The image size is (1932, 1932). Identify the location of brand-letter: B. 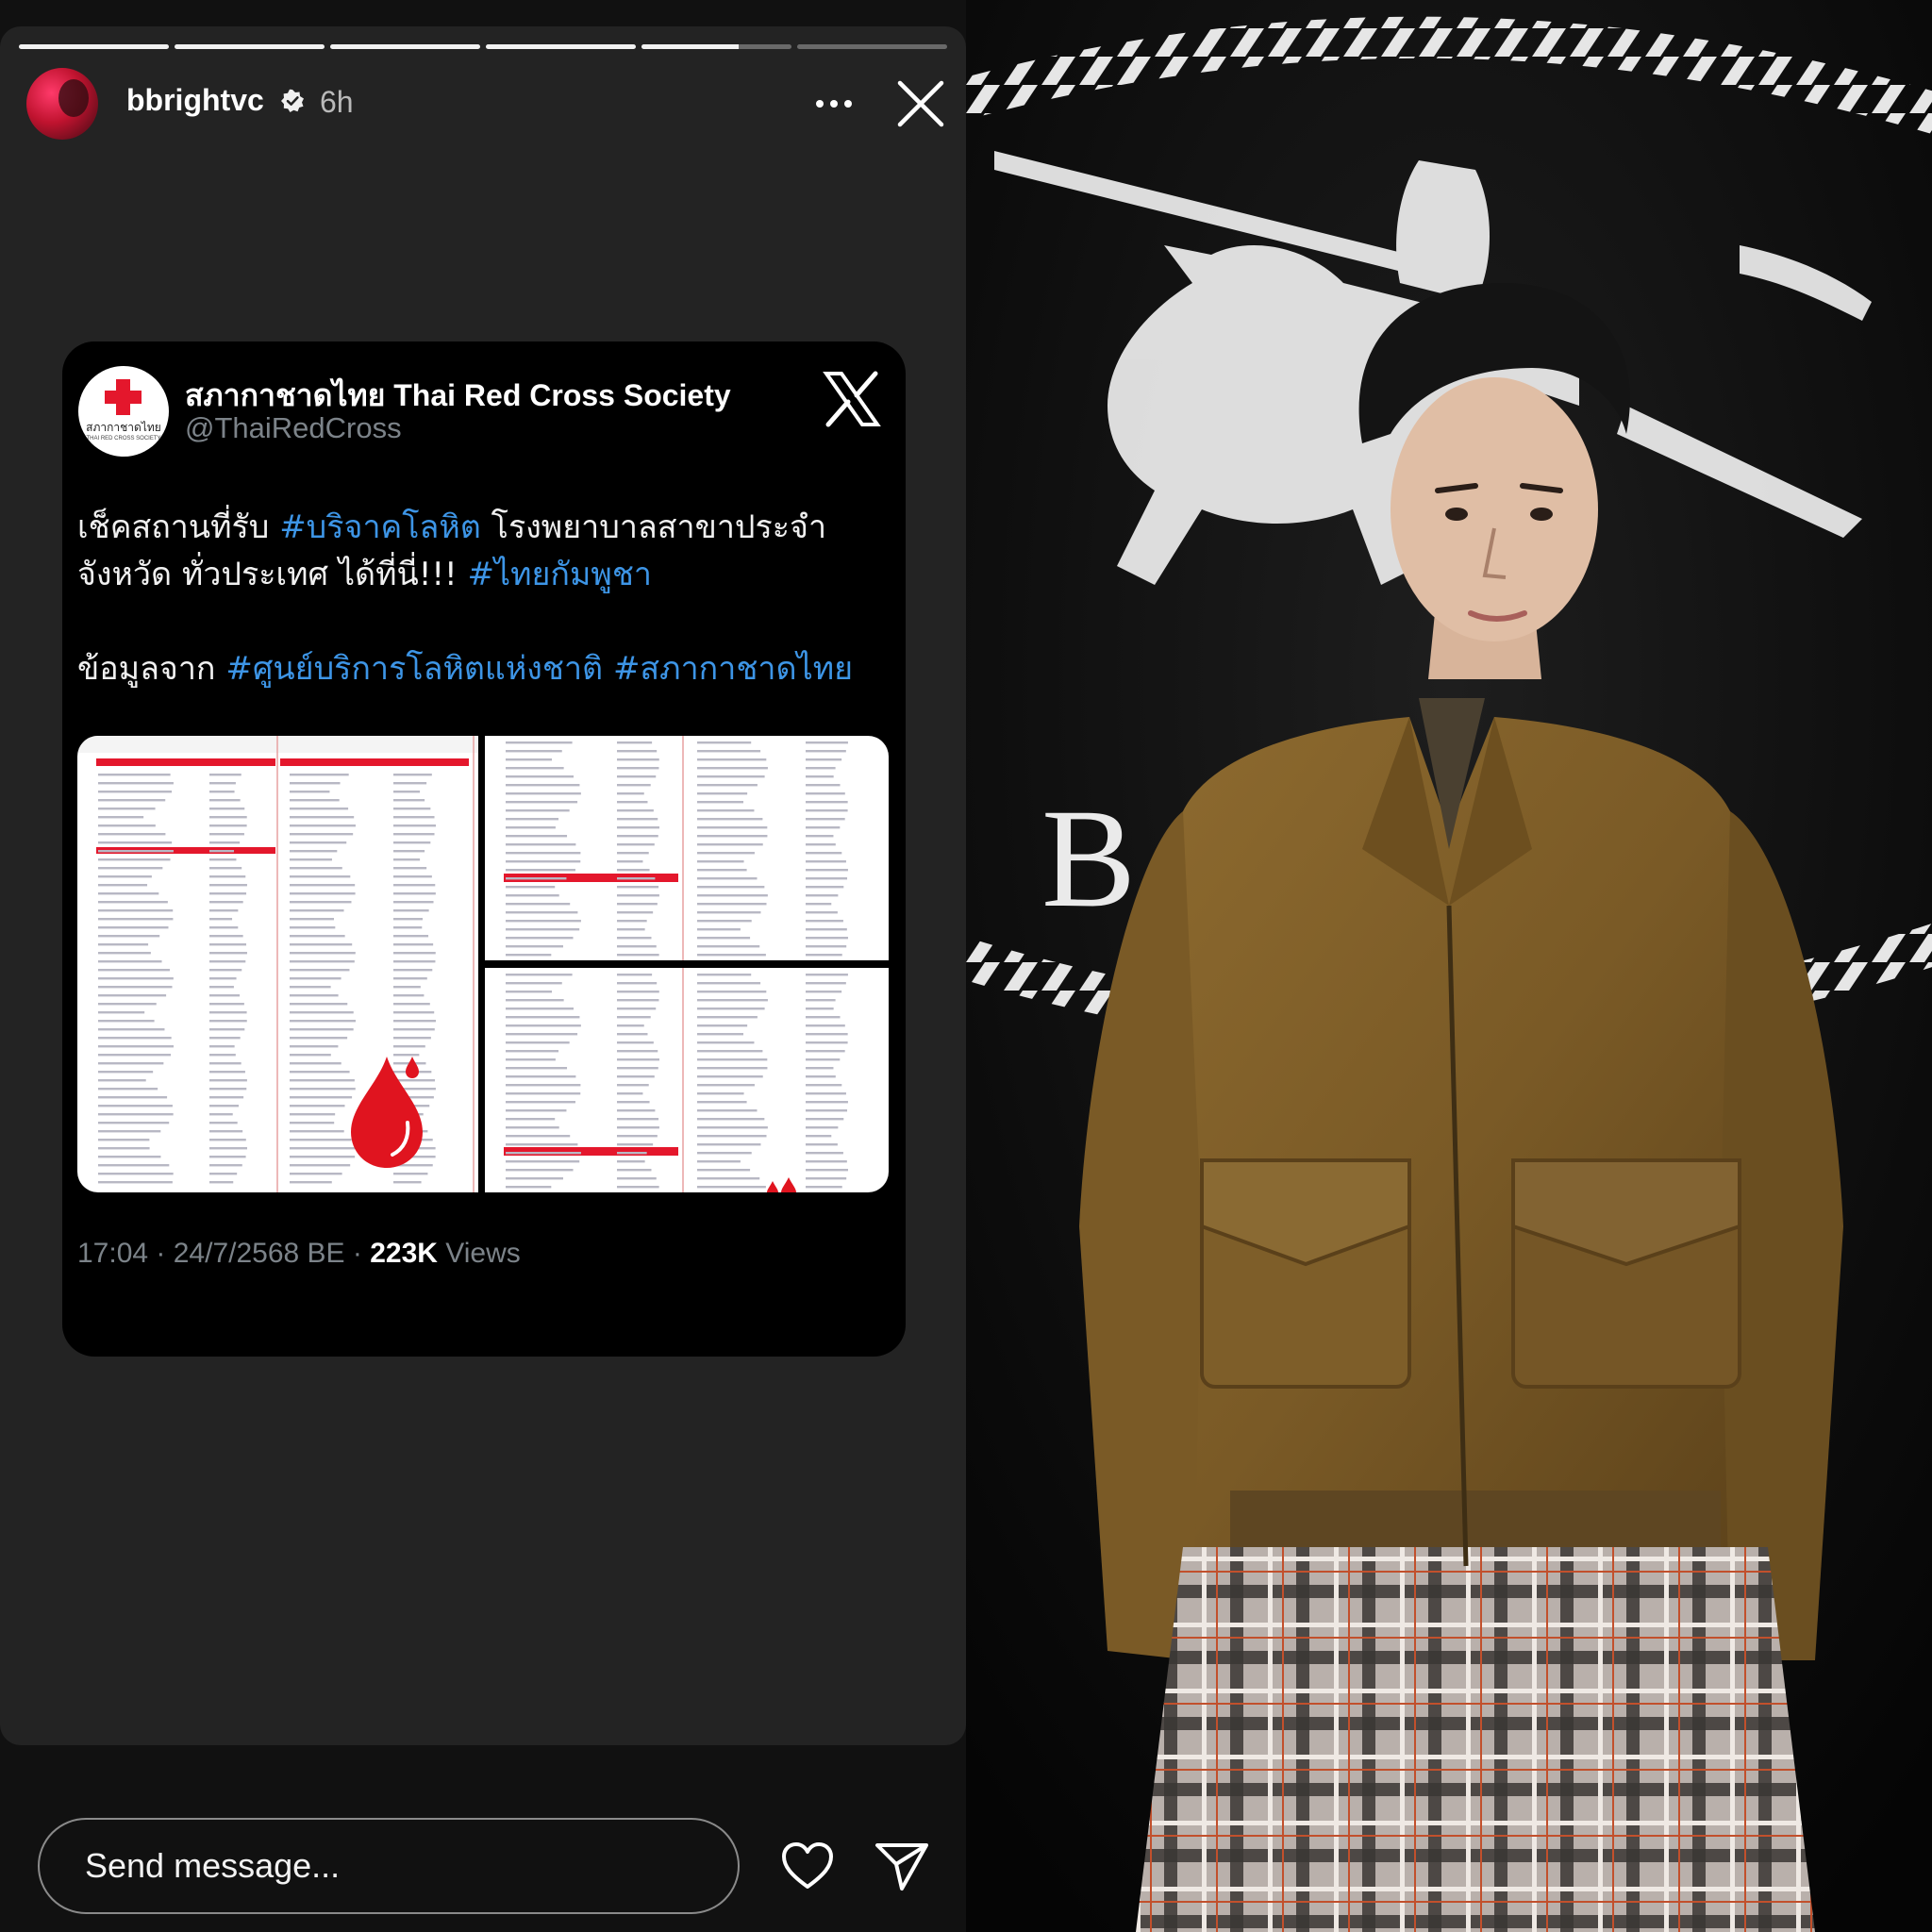
(1089, 859).